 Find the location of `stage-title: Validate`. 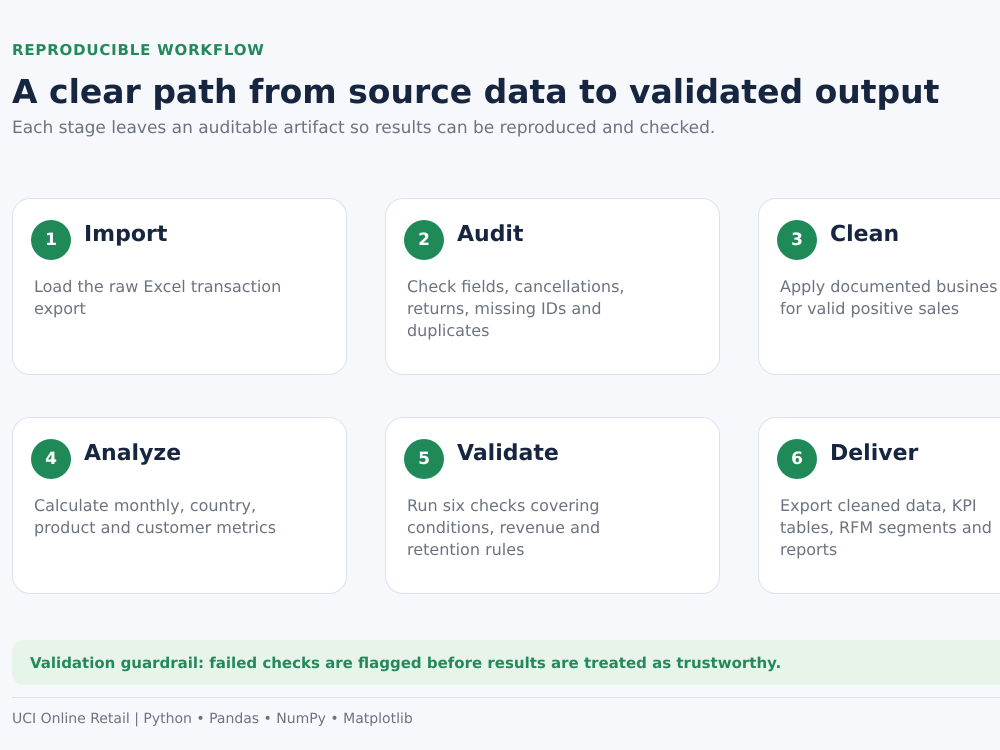

stage-title: Validate is located at coordinates (508, 453).